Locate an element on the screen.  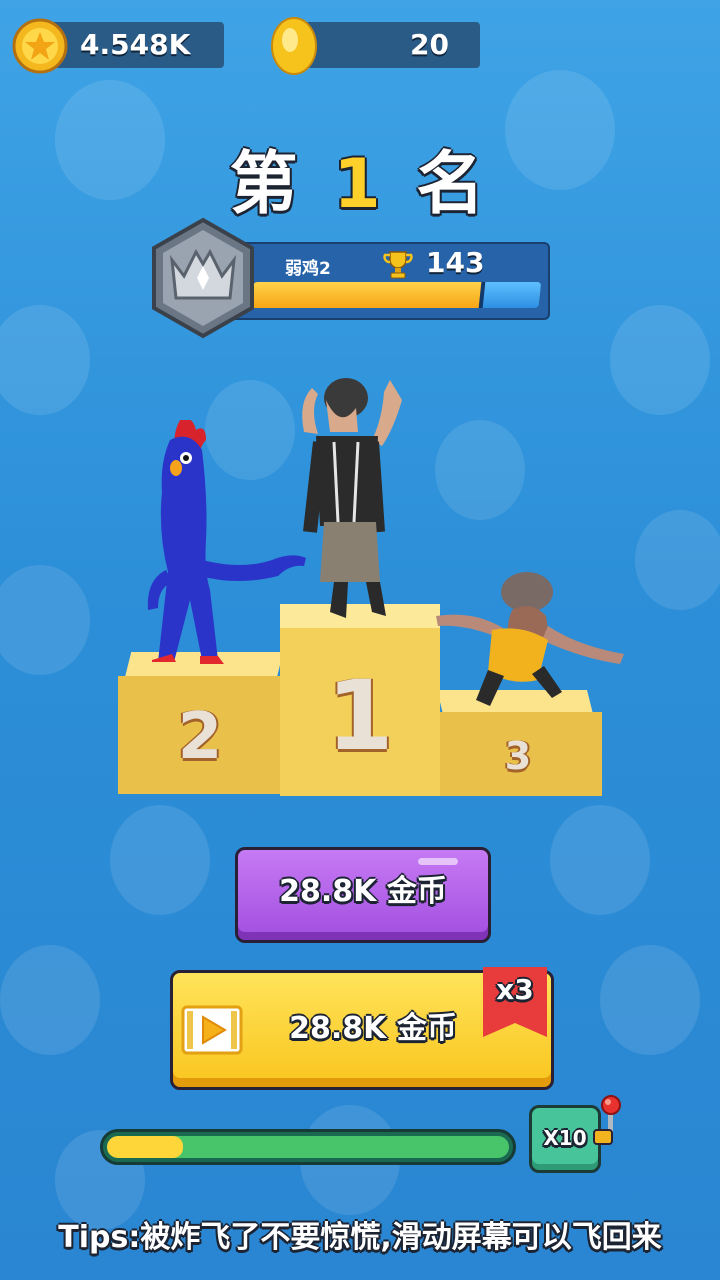
rank-title: 第 1 名 is located at coordinates (360, 177).